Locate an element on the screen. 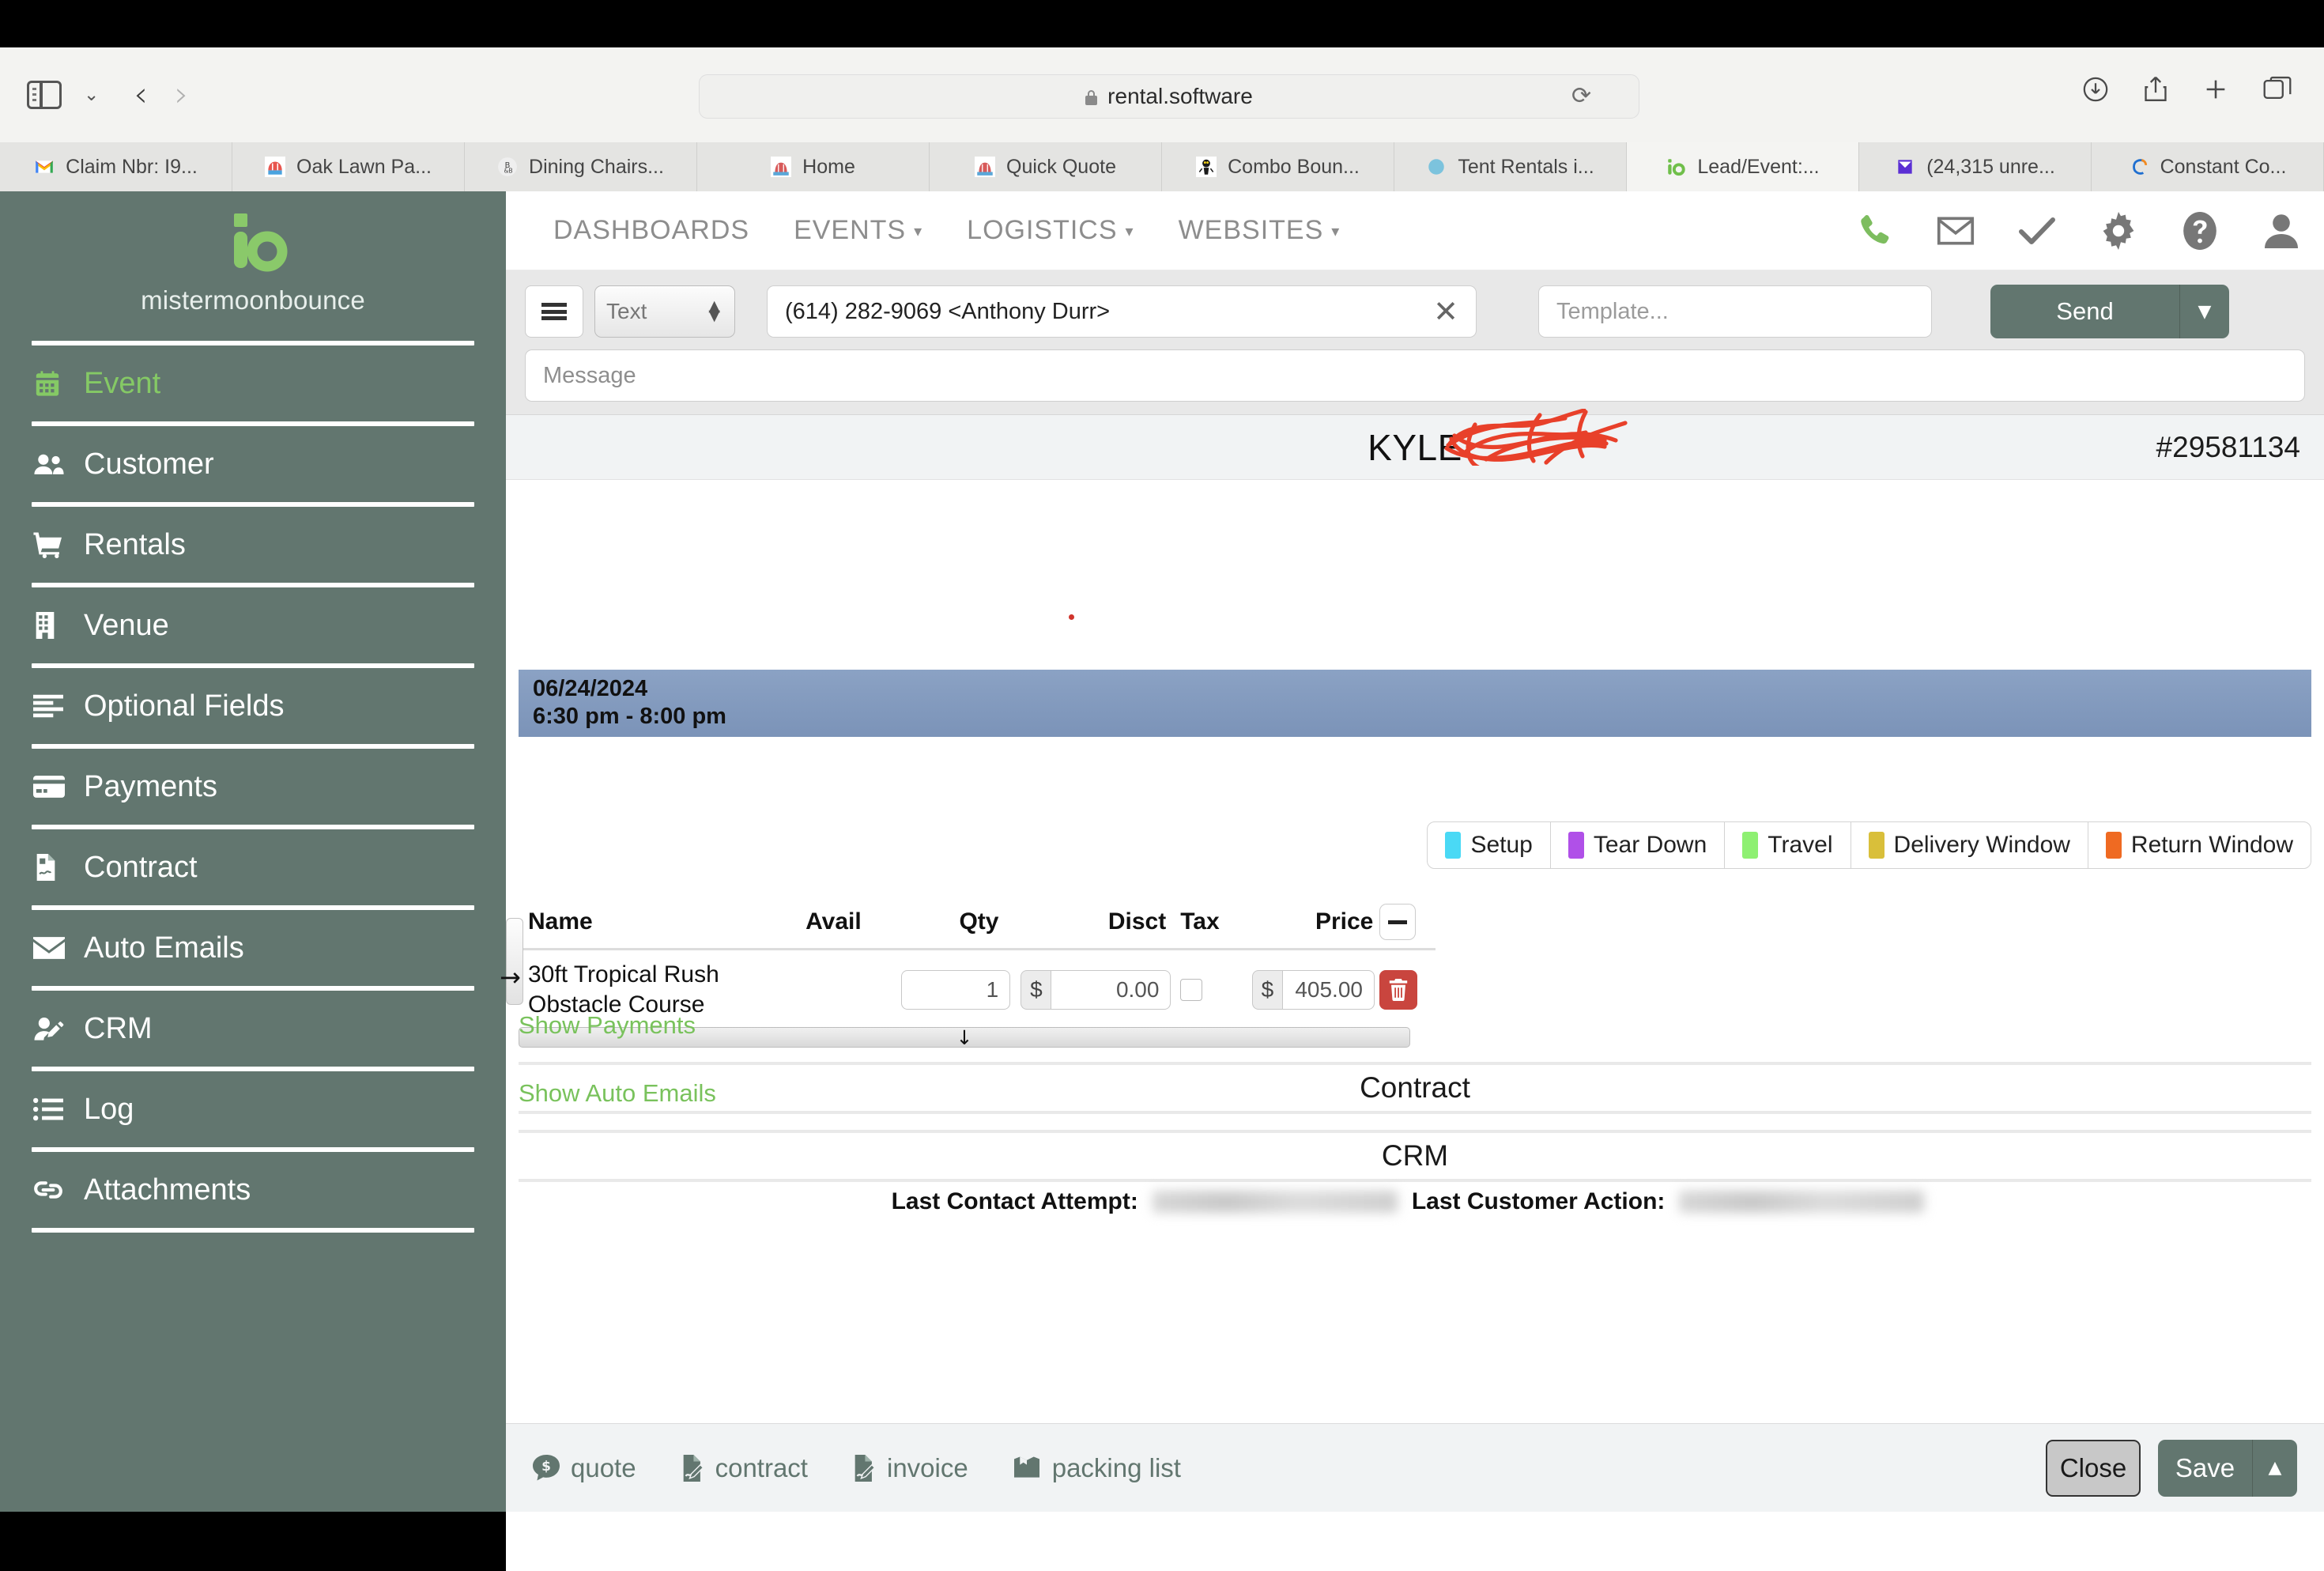 Image resolution: width=2324 pixels, height=1571 pixels. last-contact-attempt-value is located at coordinates (1275, 1202).